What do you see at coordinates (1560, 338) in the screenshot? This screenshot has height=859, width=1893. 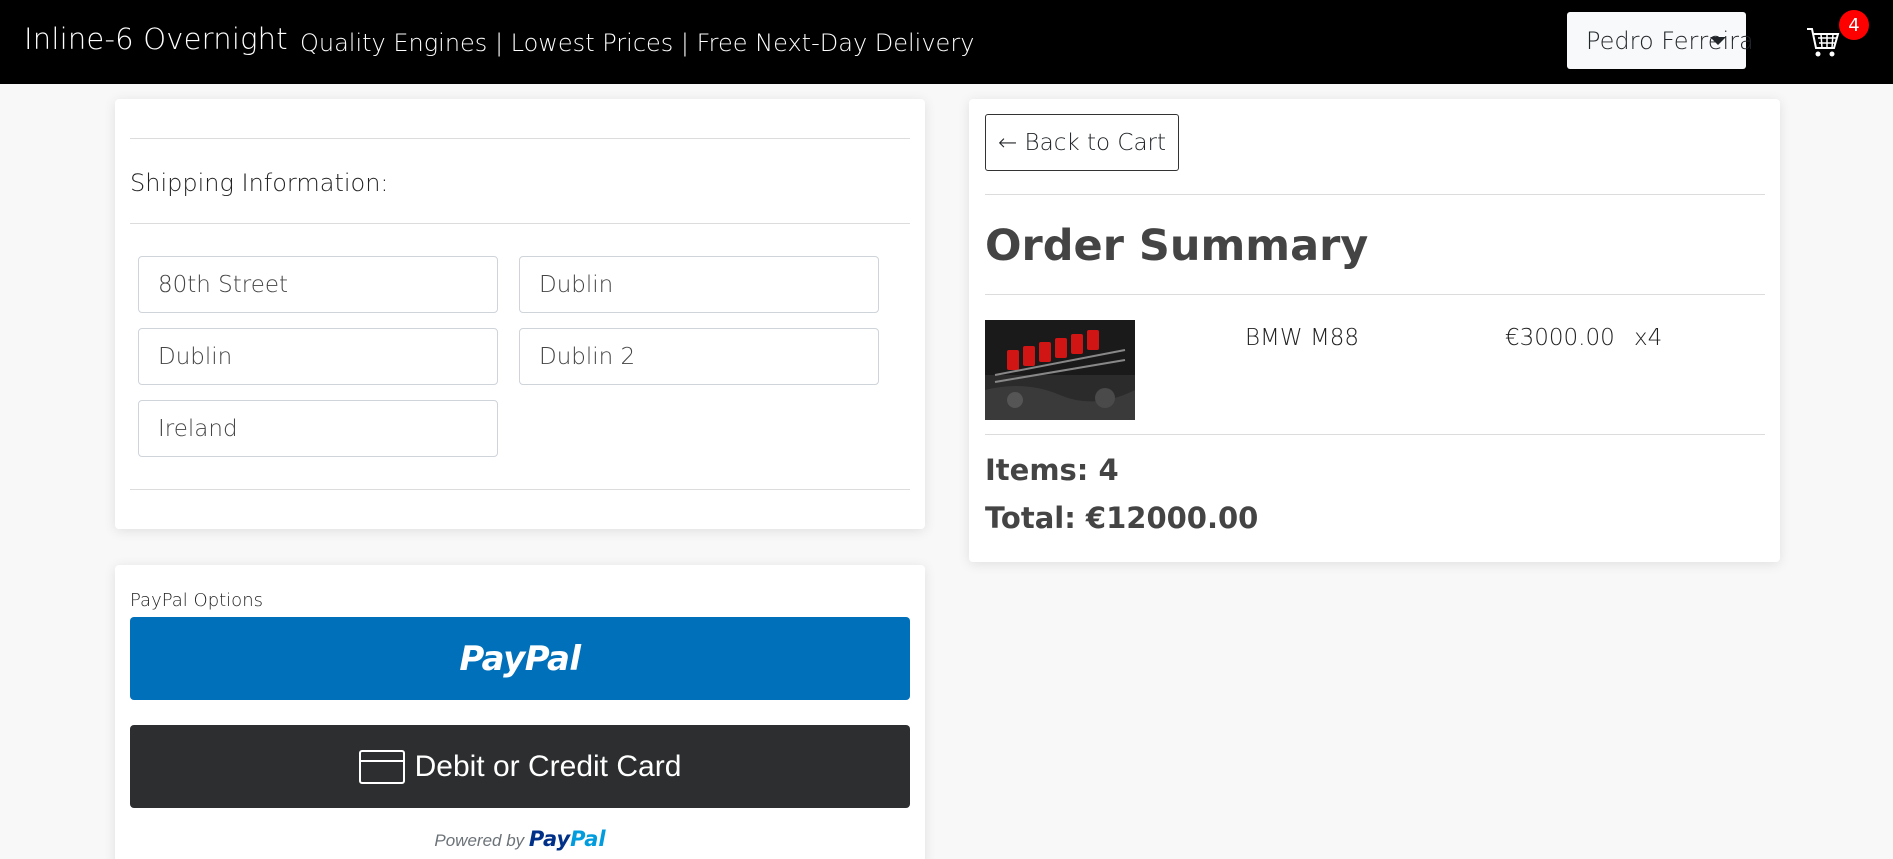 I see `item-price: €3000.00` at bounding box center [1560, 338].